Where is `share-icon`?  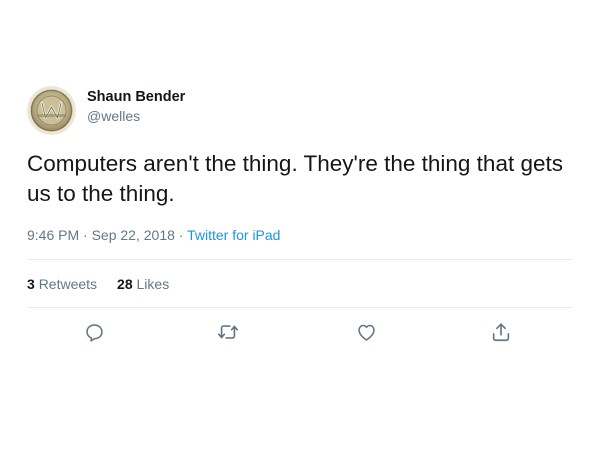 share-icon is located at coordinates (501, 332).